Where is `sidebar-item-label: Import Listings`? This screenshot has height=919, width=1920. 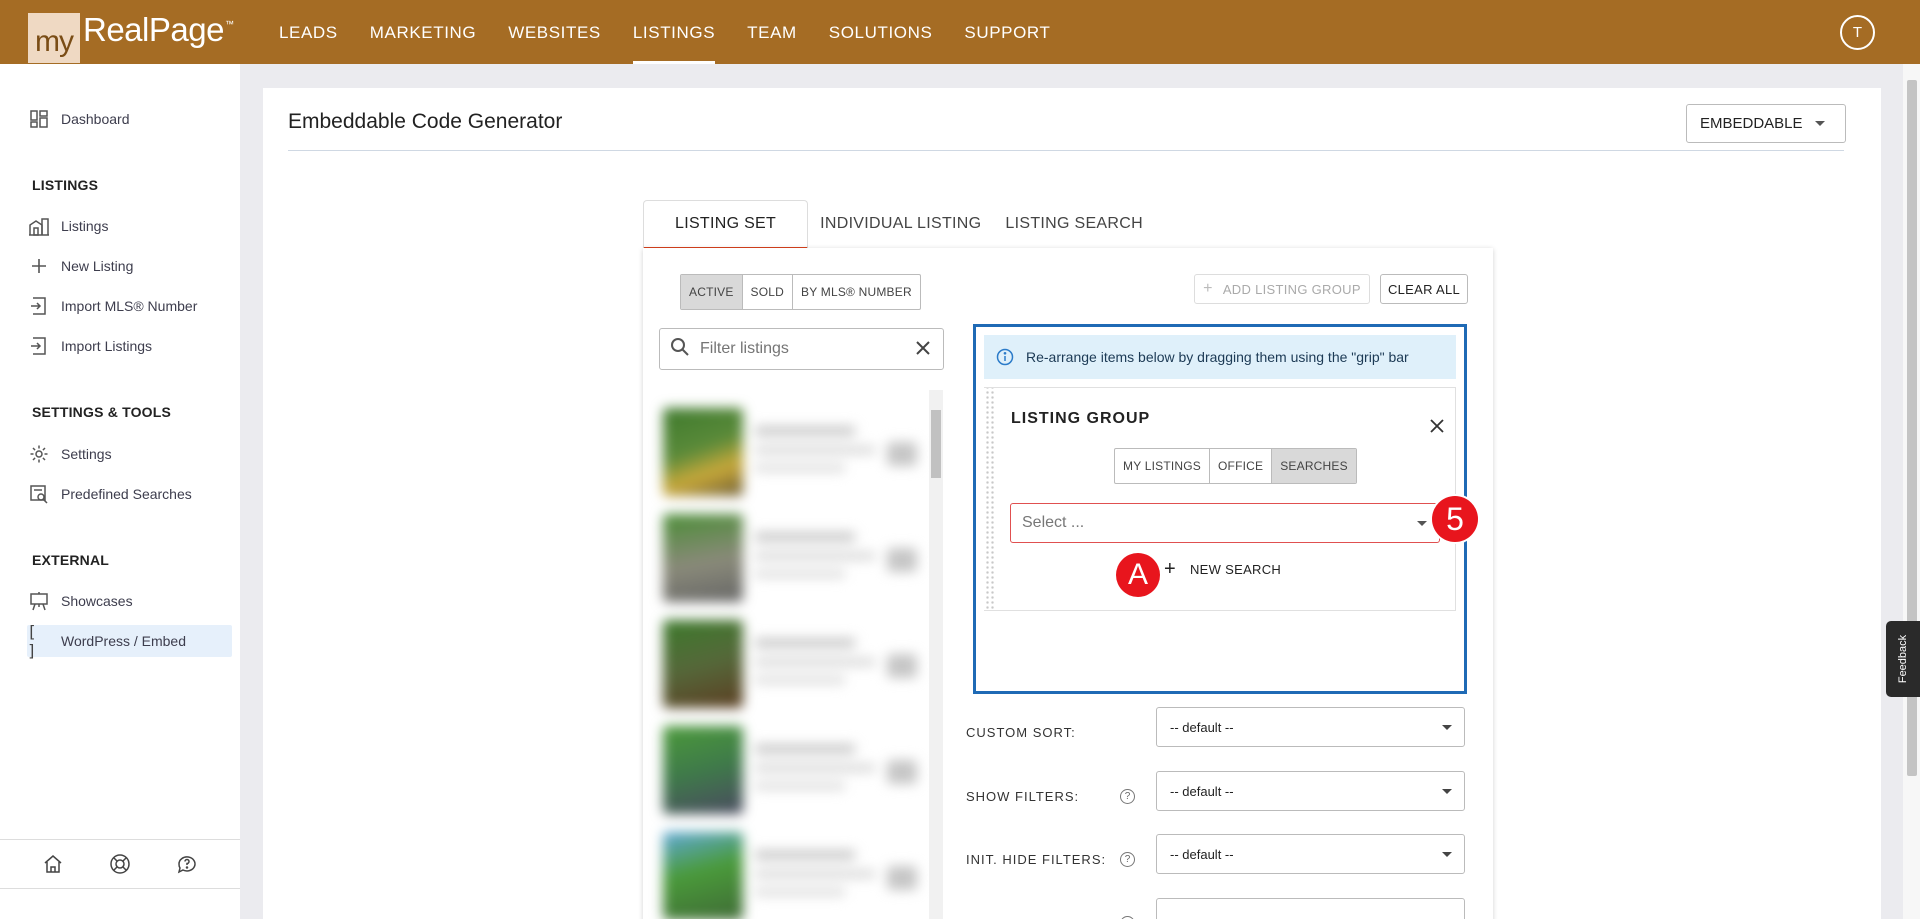 sidebar-item-label: Import Listings is located at coordinates (107, 346).